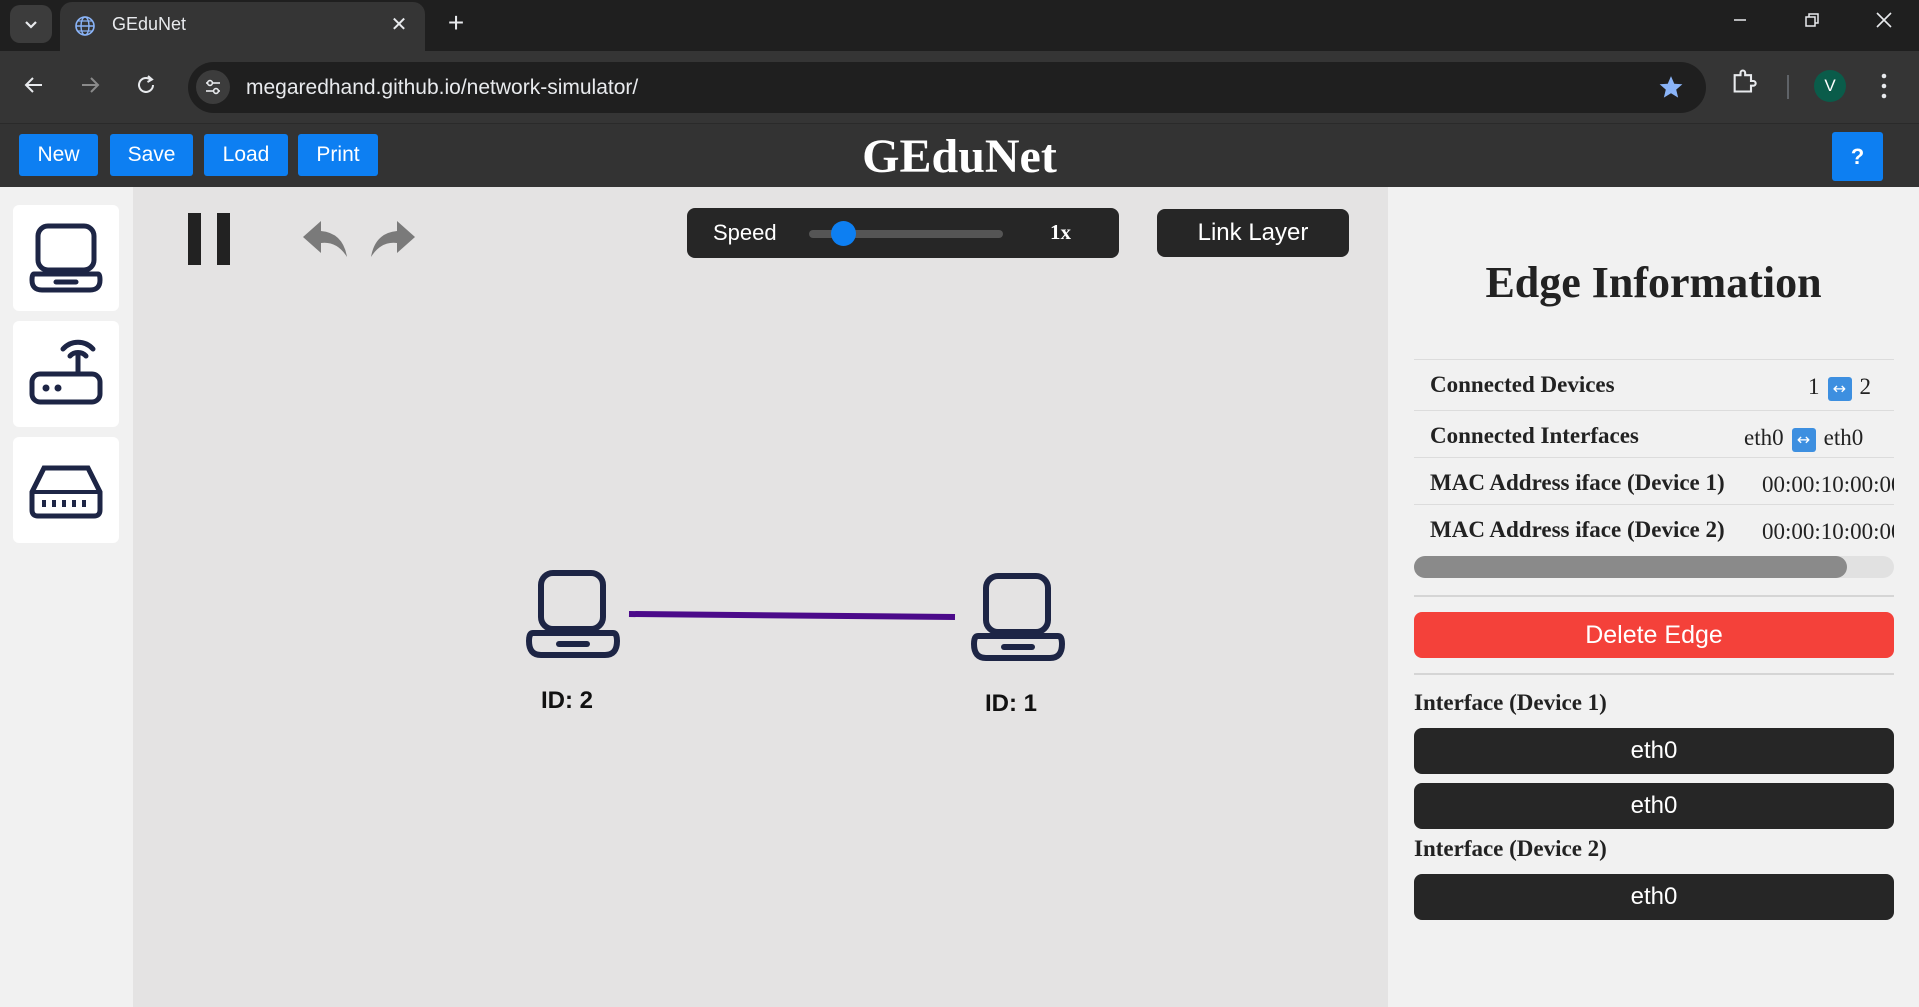 The height and width of the screenshot is (1007, 1919). I want to click on router-icon, so click(66, 372).